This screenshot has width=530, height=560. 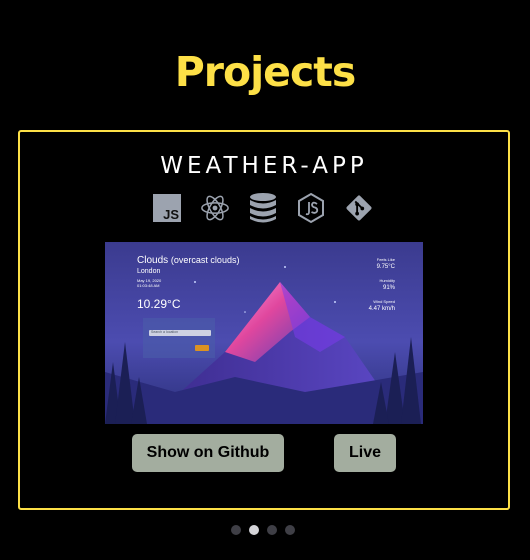 What do you see at coordinates (311, 208) in the screenshot?
I see `nodejs-icon` at bounding box center [311, 208].